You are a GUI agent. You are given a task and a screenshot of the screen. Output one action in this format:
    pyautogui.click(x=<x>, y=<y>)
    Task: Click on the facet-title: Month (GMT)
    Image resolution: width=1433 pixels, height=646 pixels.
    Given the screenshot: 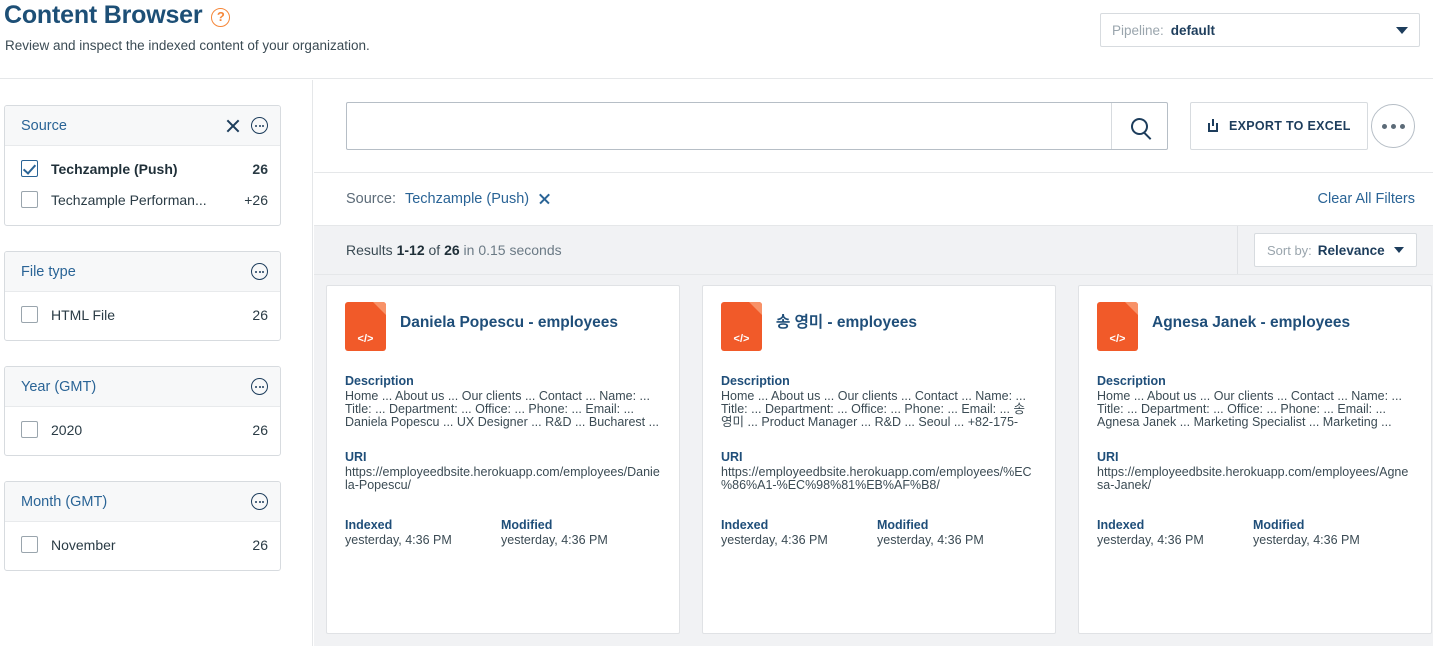 What is the action you would take?
    pyautogui.click(x=64, y=501)
    